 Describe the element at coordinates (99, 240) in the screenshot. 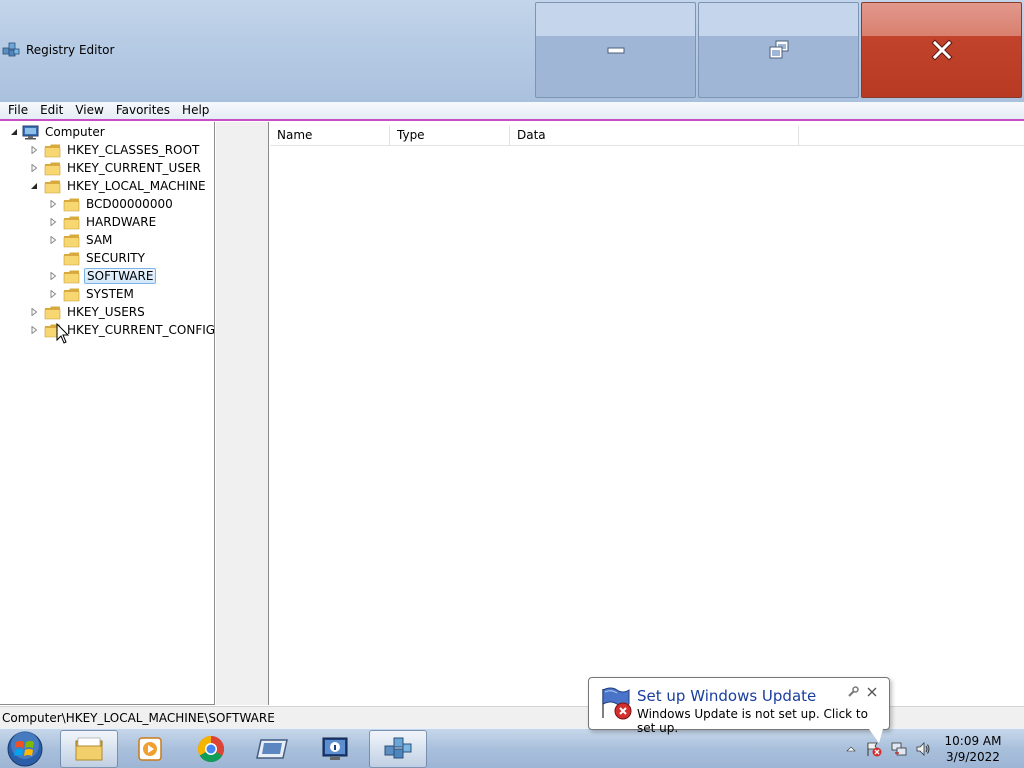

I see `tree-item-label: SAM` at that location.